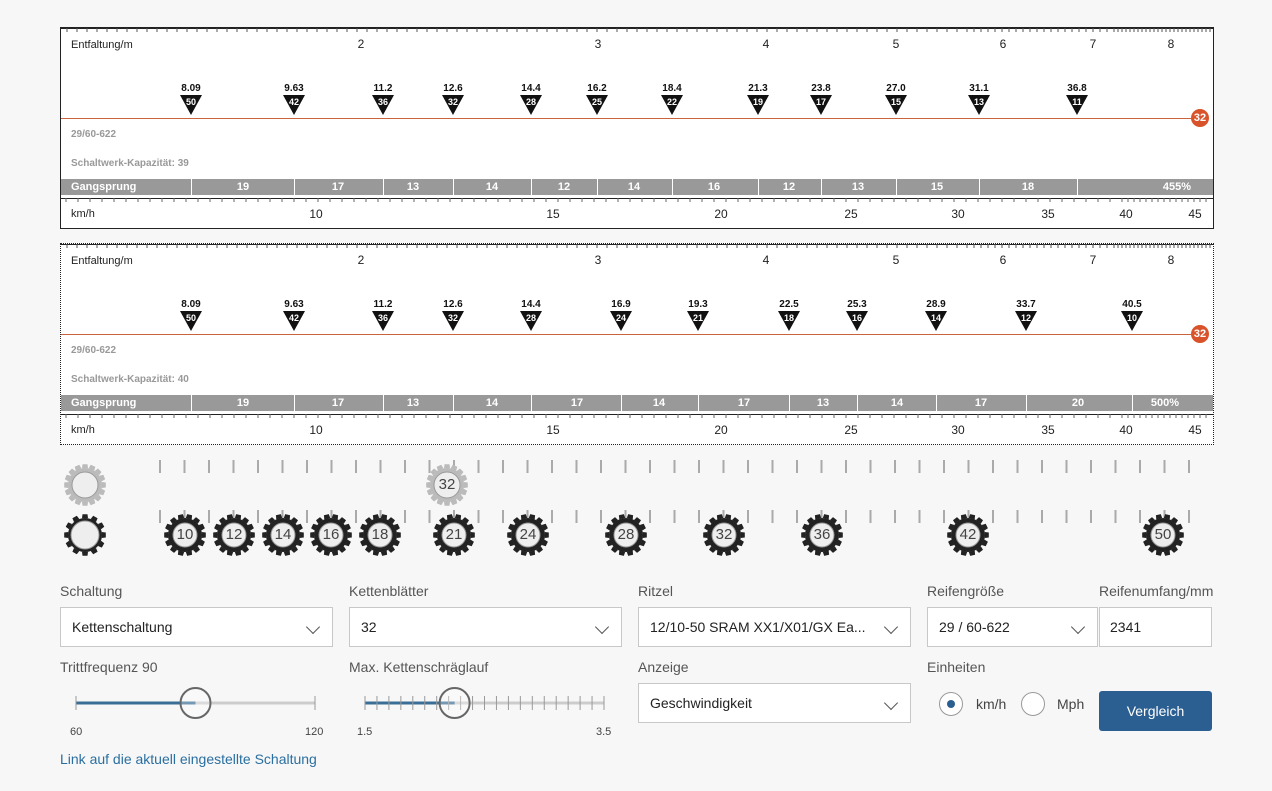 Image resolution: width=1272 pixels, height=791 pixels. What do you see at coordinates (821, 102) in the screenshot?
I see `svg-text: 17` at bounding box center [821, 102].